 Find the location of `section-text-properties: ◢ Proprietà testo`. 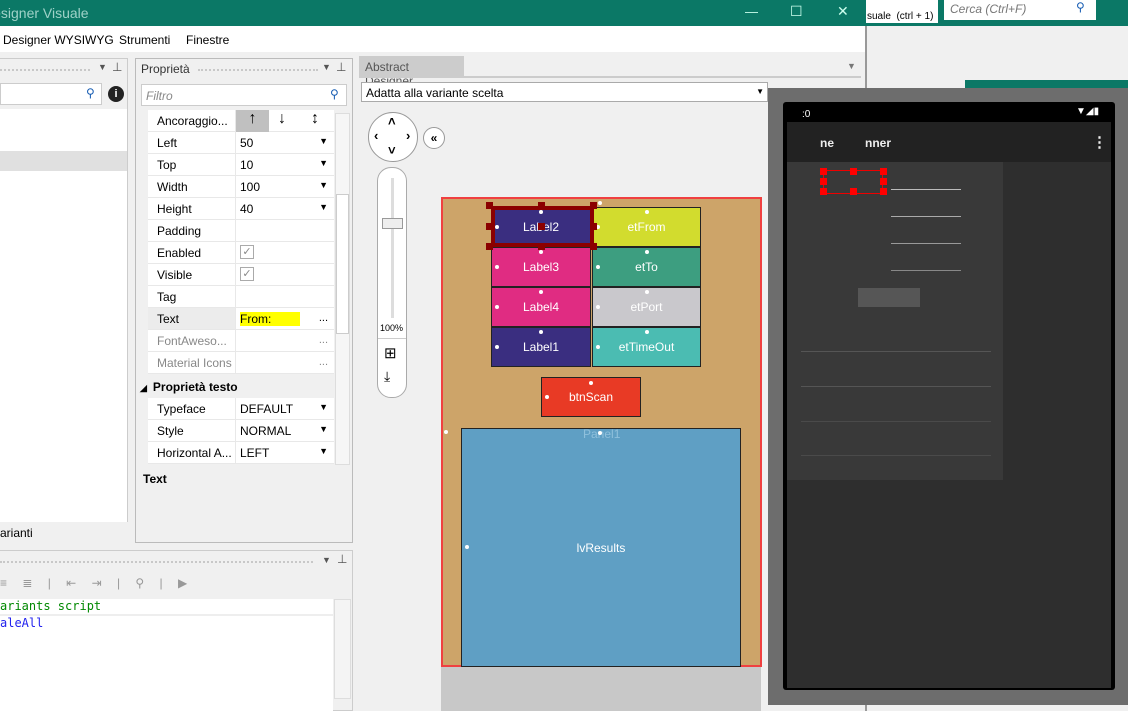

section-text-properties: ◢ Proprietà testo is located at coordinates (189, 387).